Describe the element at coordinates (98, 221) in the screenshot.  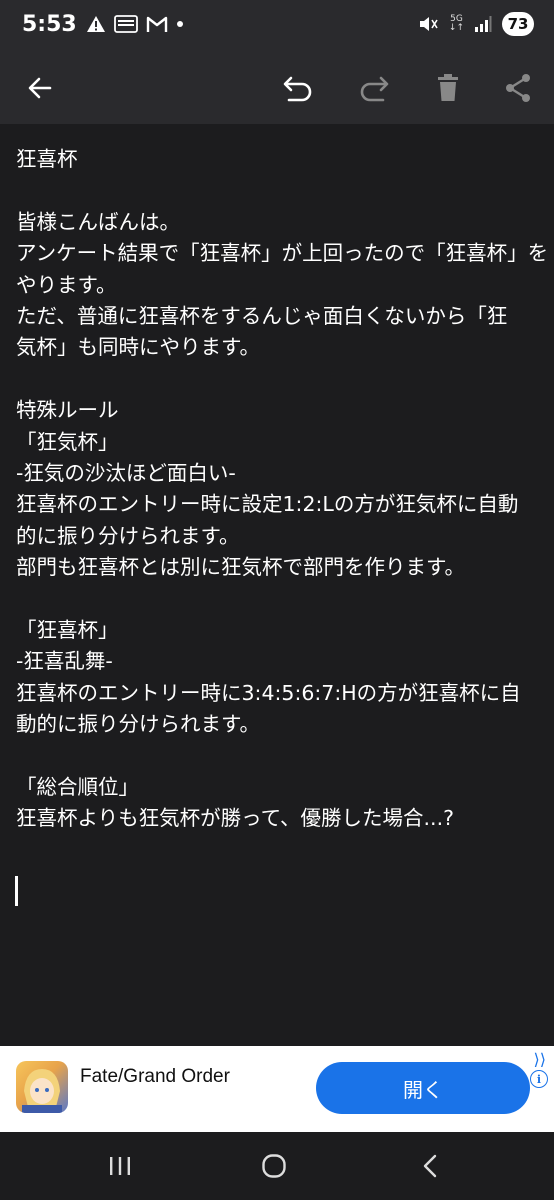
I see `note-line: 皆様こんばんは。` at that location.